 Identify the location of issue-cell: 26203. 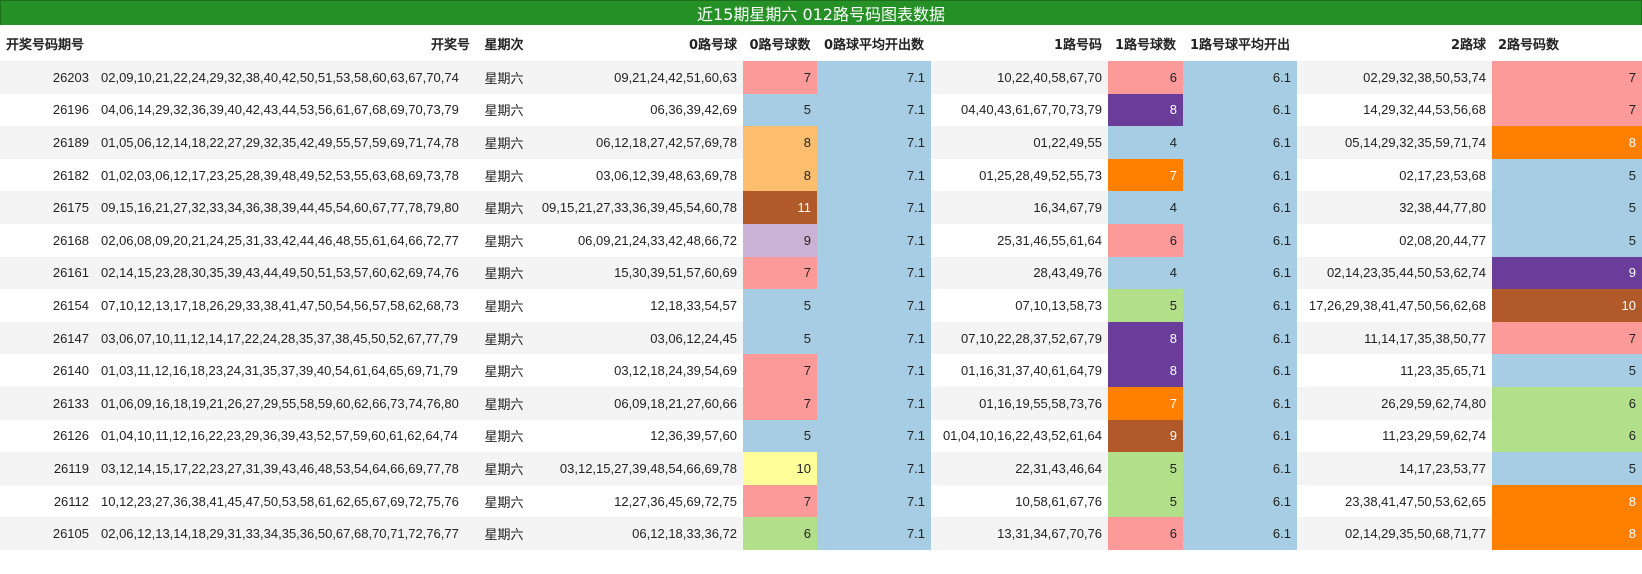
(47, 77).